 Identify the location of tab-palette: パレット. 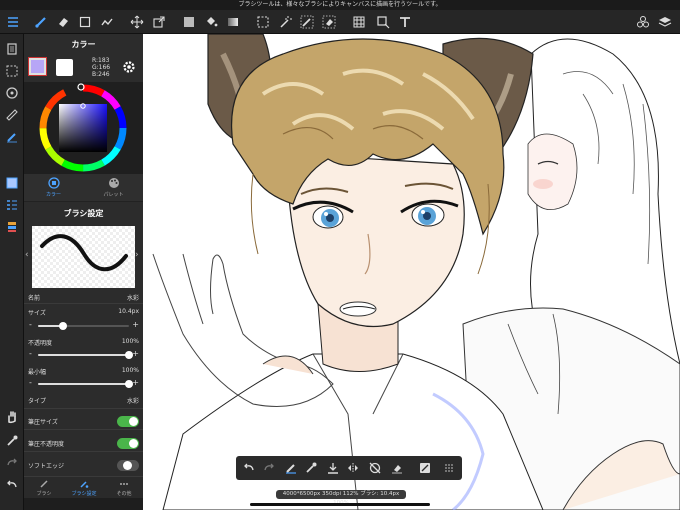
(113, 187).